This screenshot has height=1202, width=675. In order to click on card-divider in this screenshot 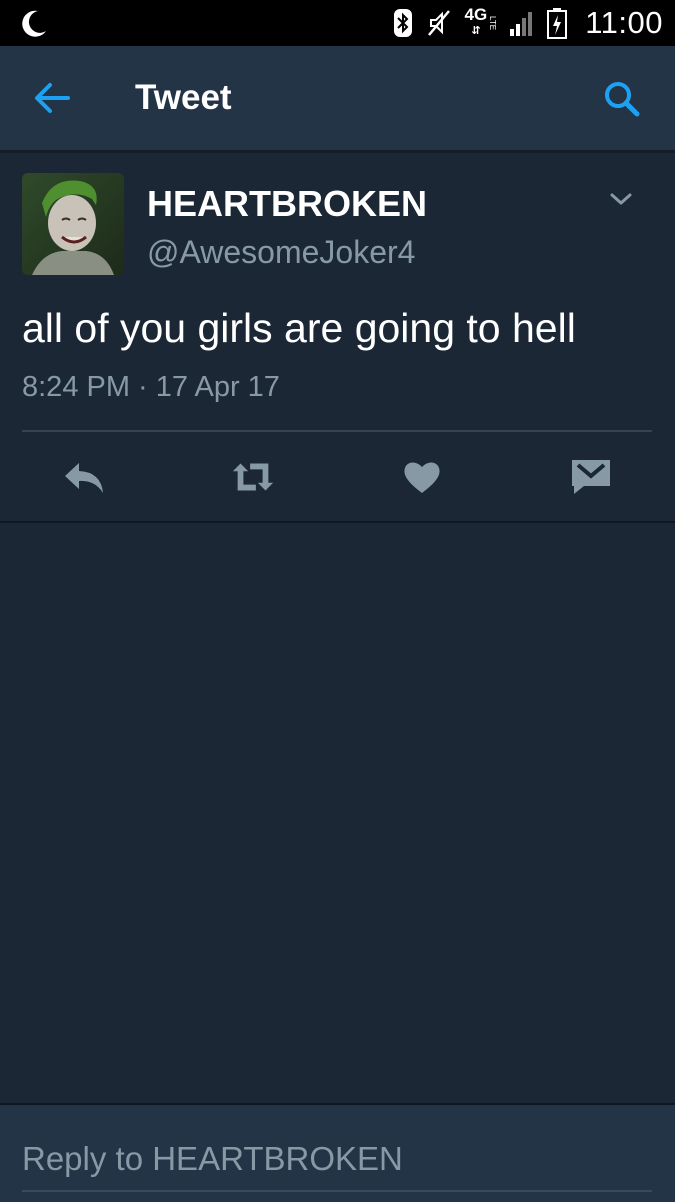, I will do `click(337, 522)`.